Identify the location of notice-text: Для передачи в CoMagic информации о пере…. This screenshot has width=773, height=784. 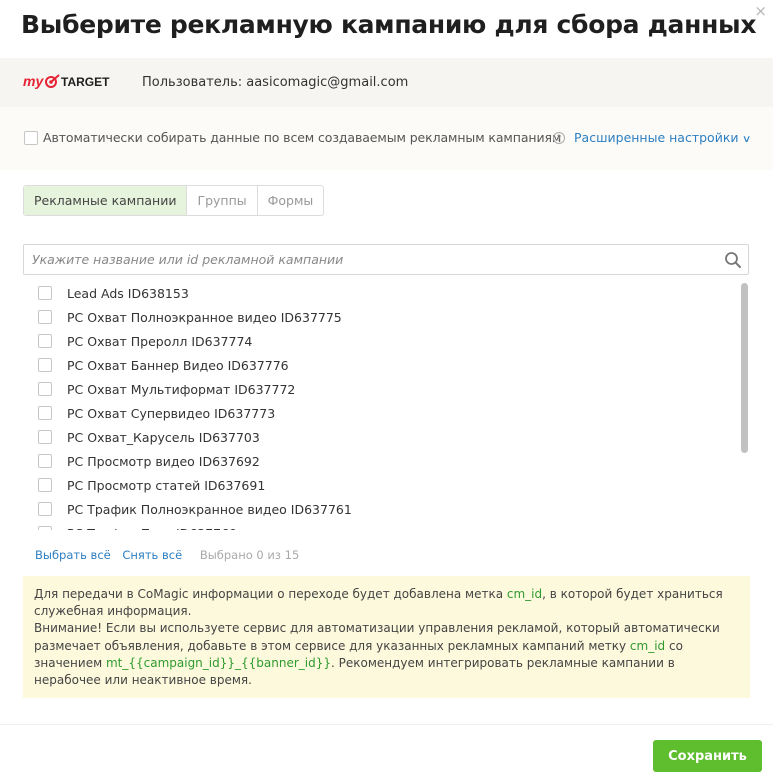
(270, 594).